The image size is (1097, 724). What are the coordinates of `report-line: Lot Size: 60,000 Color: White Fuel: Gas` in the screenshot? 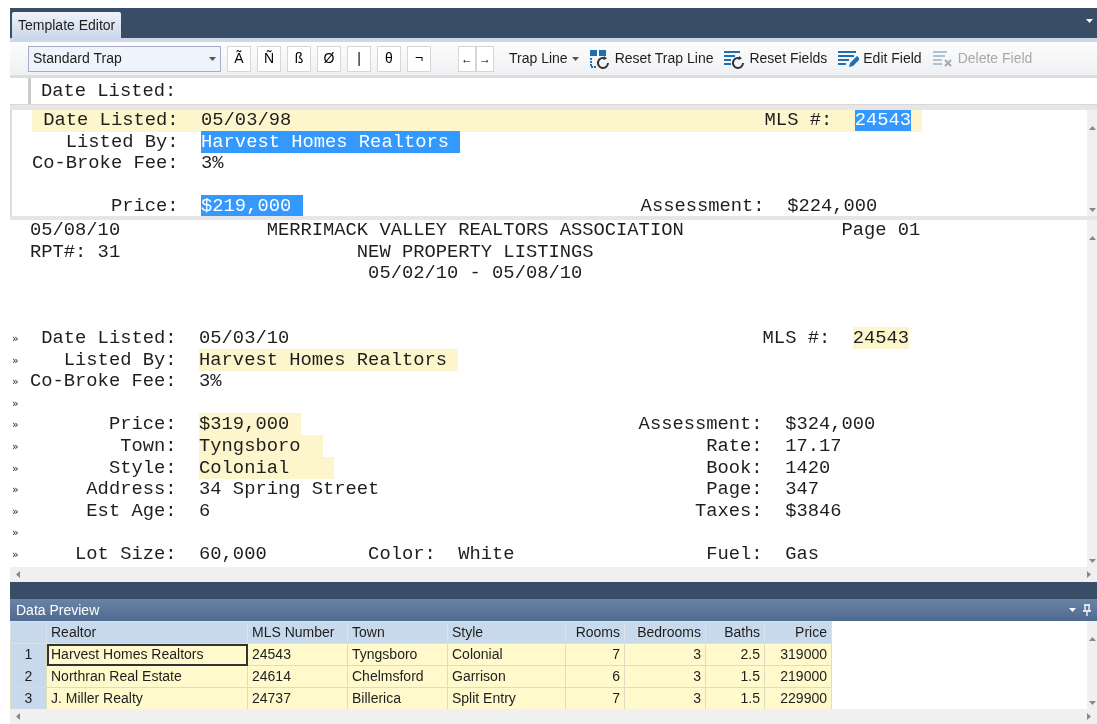 It's located at (446, 554).